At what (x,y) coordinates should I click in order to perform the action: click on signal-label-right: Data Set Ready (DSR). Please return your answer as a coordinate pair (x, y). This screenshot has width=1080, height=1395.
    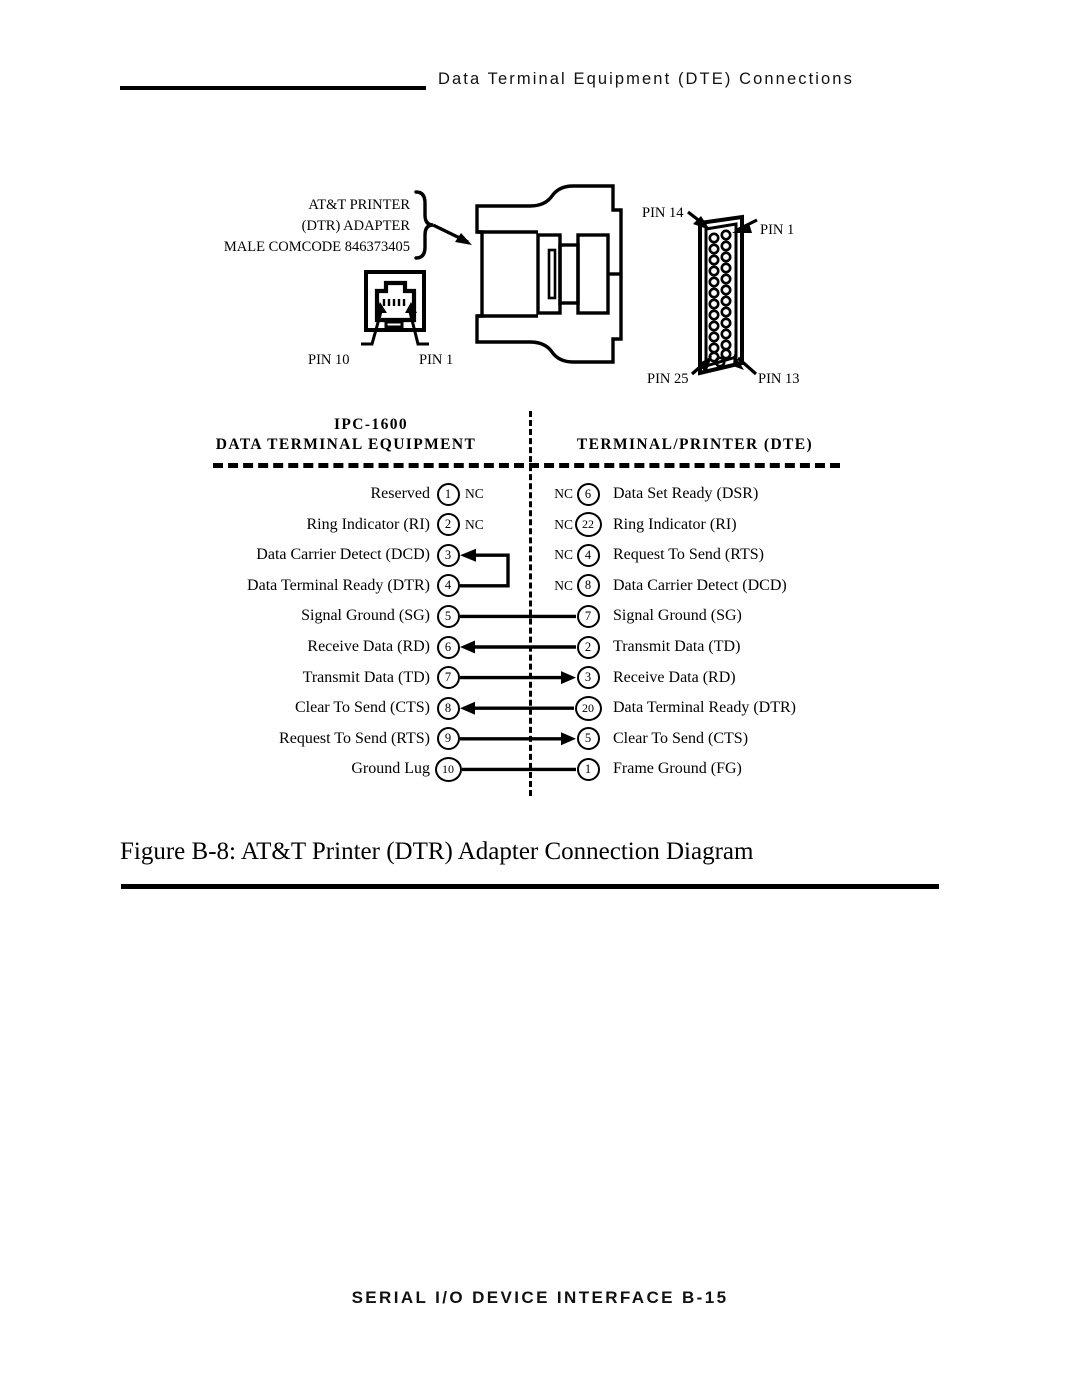
    Looking at the image, I should click on (686, 493).